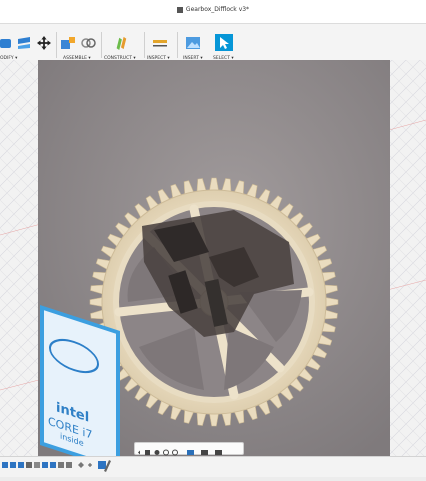 Image resolution: width=426 pixels, height=481 pixels. What do you see at coordinates (179, 9) in the screenshot?
I see `document-icon` at bounding box center [179, 9].